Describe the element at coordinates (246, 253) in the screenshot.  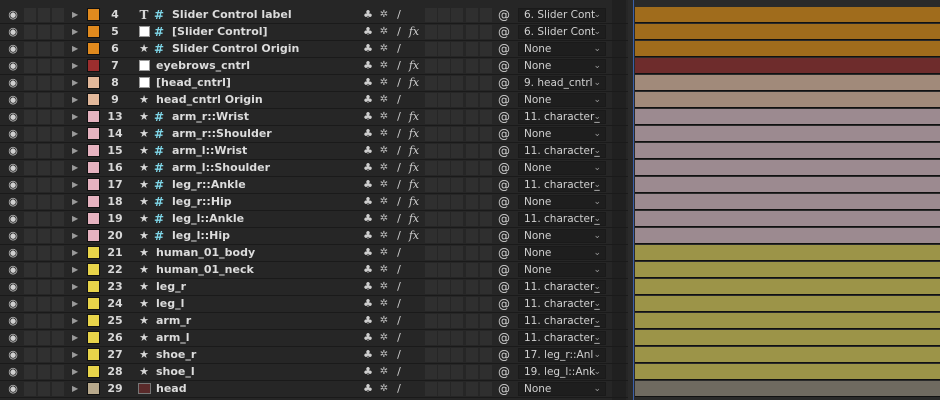
I see `layer-name: human_01_body` at that location.